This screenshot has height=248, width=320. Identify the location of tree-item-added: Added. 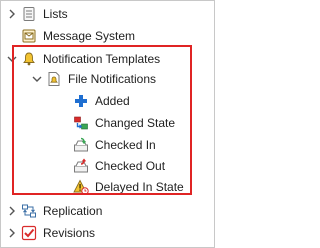
(107, 100).